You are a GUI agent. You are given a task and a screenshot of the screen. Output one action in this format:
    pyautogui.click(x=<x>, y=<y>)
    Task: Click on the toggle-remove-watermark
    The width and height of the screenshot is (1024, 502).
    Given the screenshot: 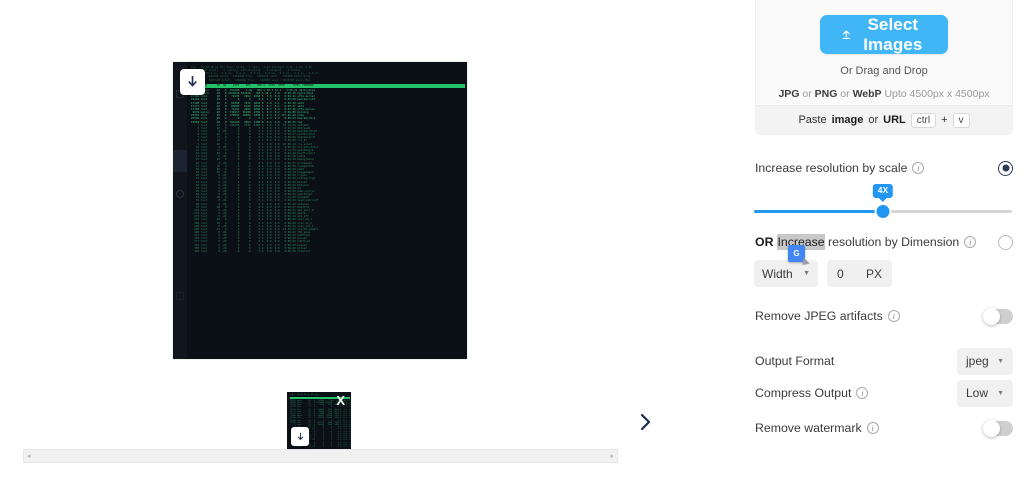 What is the action you would take?
    pyautogui.click(x=998, y=428)
    